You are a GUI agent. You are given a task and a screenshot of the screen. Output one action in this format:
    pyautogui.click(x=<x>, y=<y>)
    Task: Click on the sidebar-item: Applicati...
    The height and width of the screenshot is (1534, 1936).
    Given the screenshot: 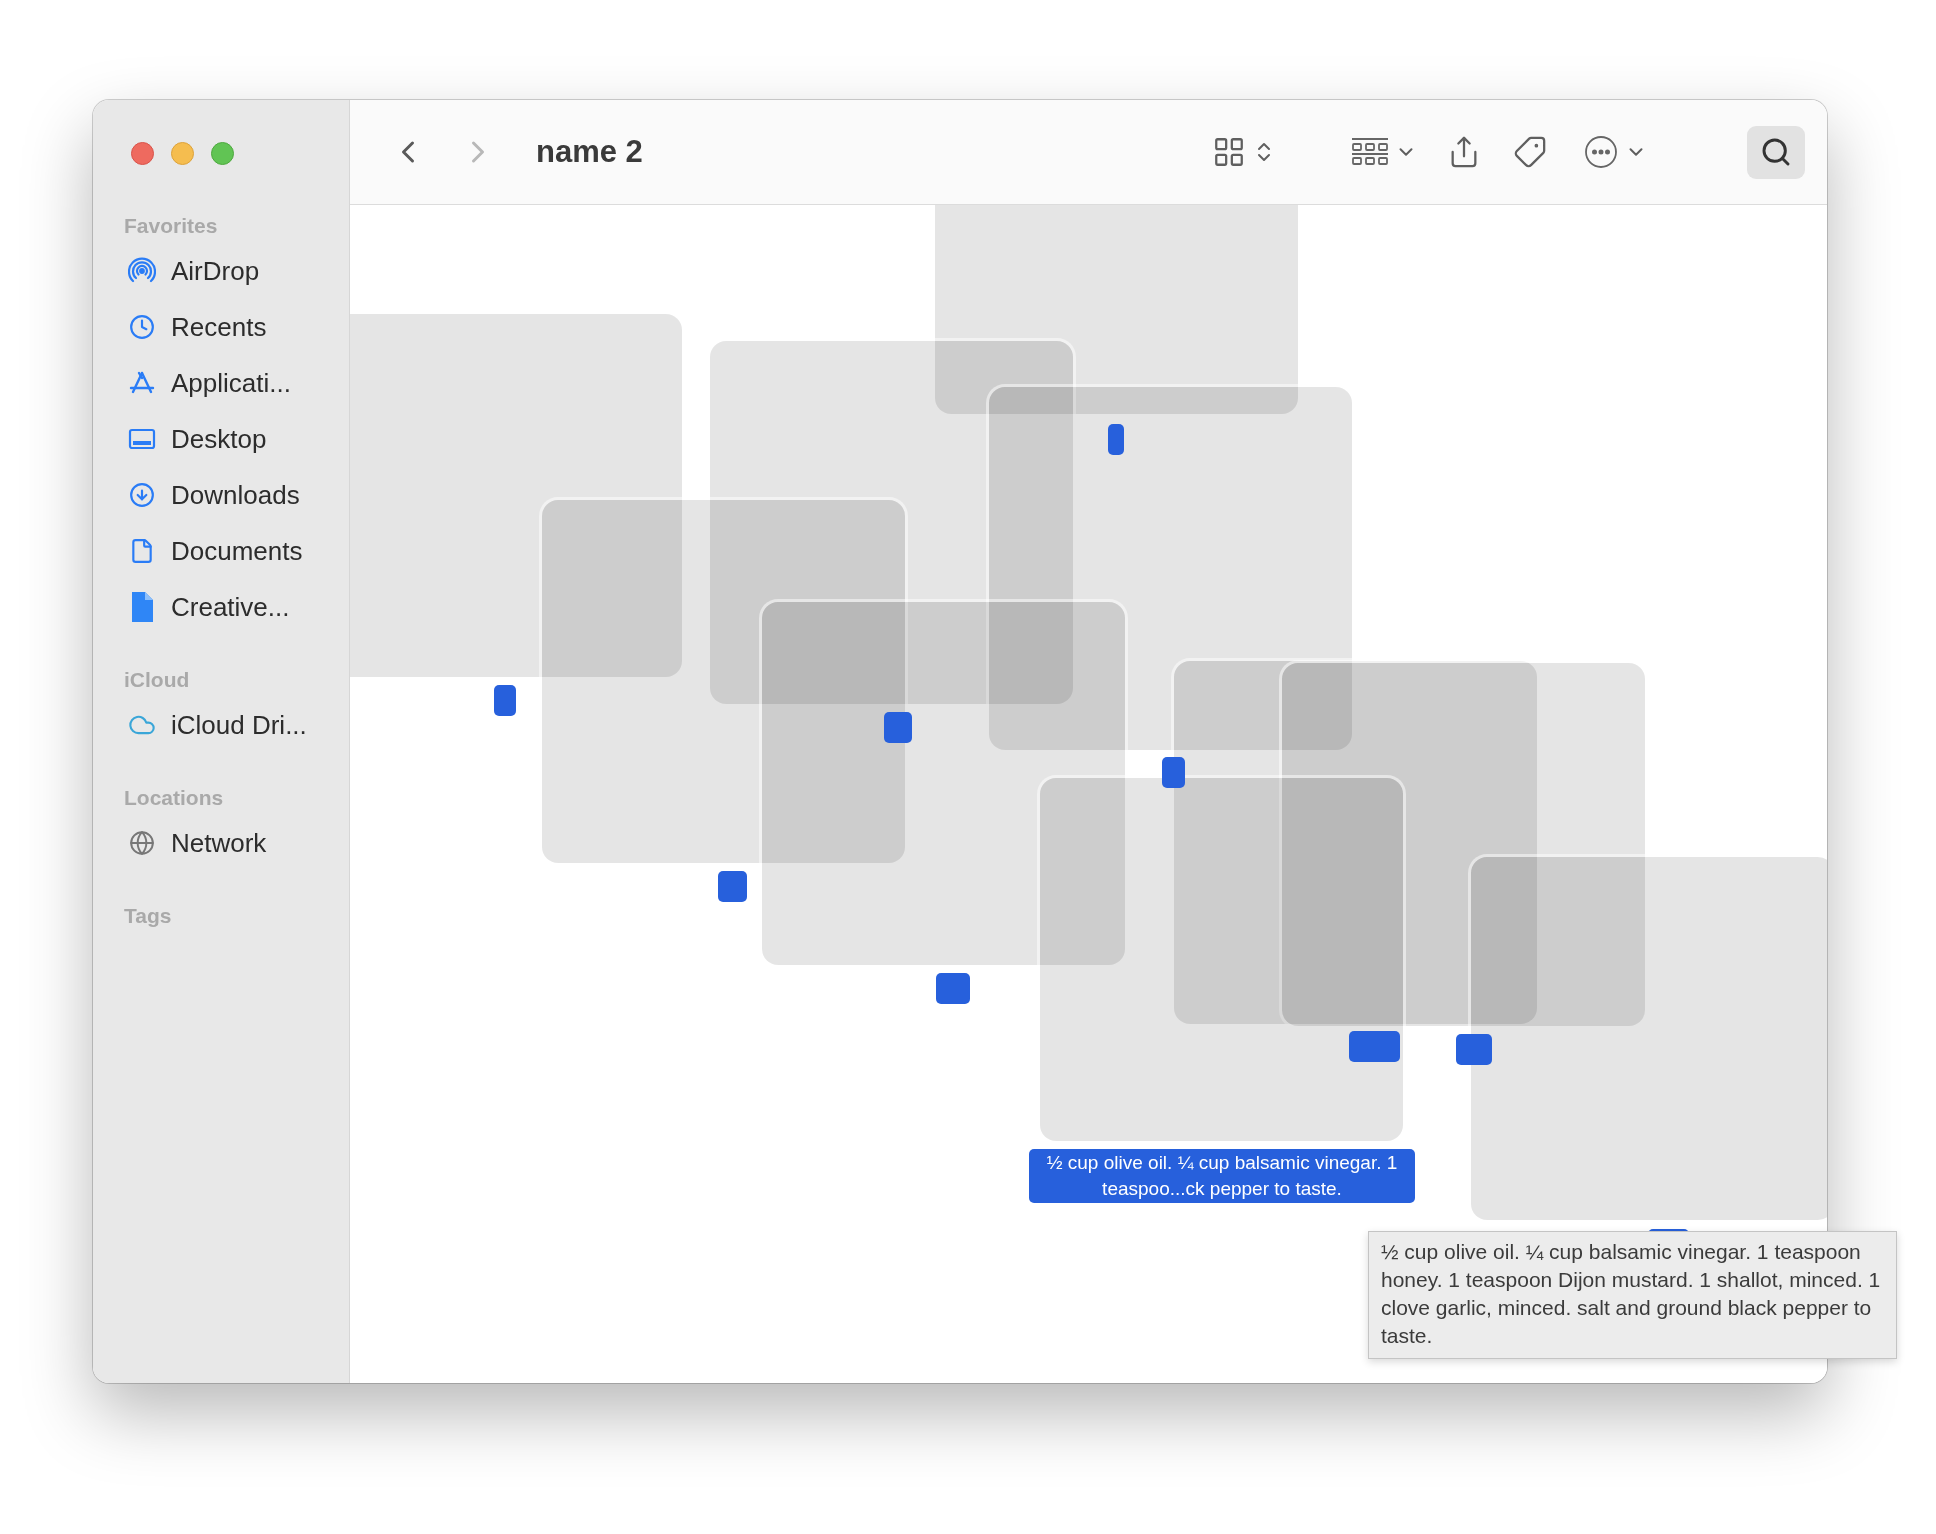 What is the action you would take?
    pyautogui.click(x=221, y=383)
    